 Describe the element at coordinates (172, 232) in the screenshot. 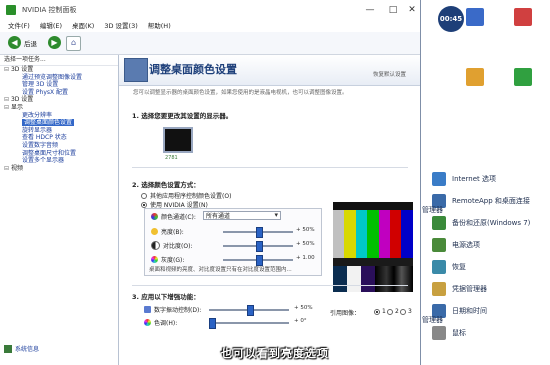

I see `brightness-label: 亮度(B):` at that location.